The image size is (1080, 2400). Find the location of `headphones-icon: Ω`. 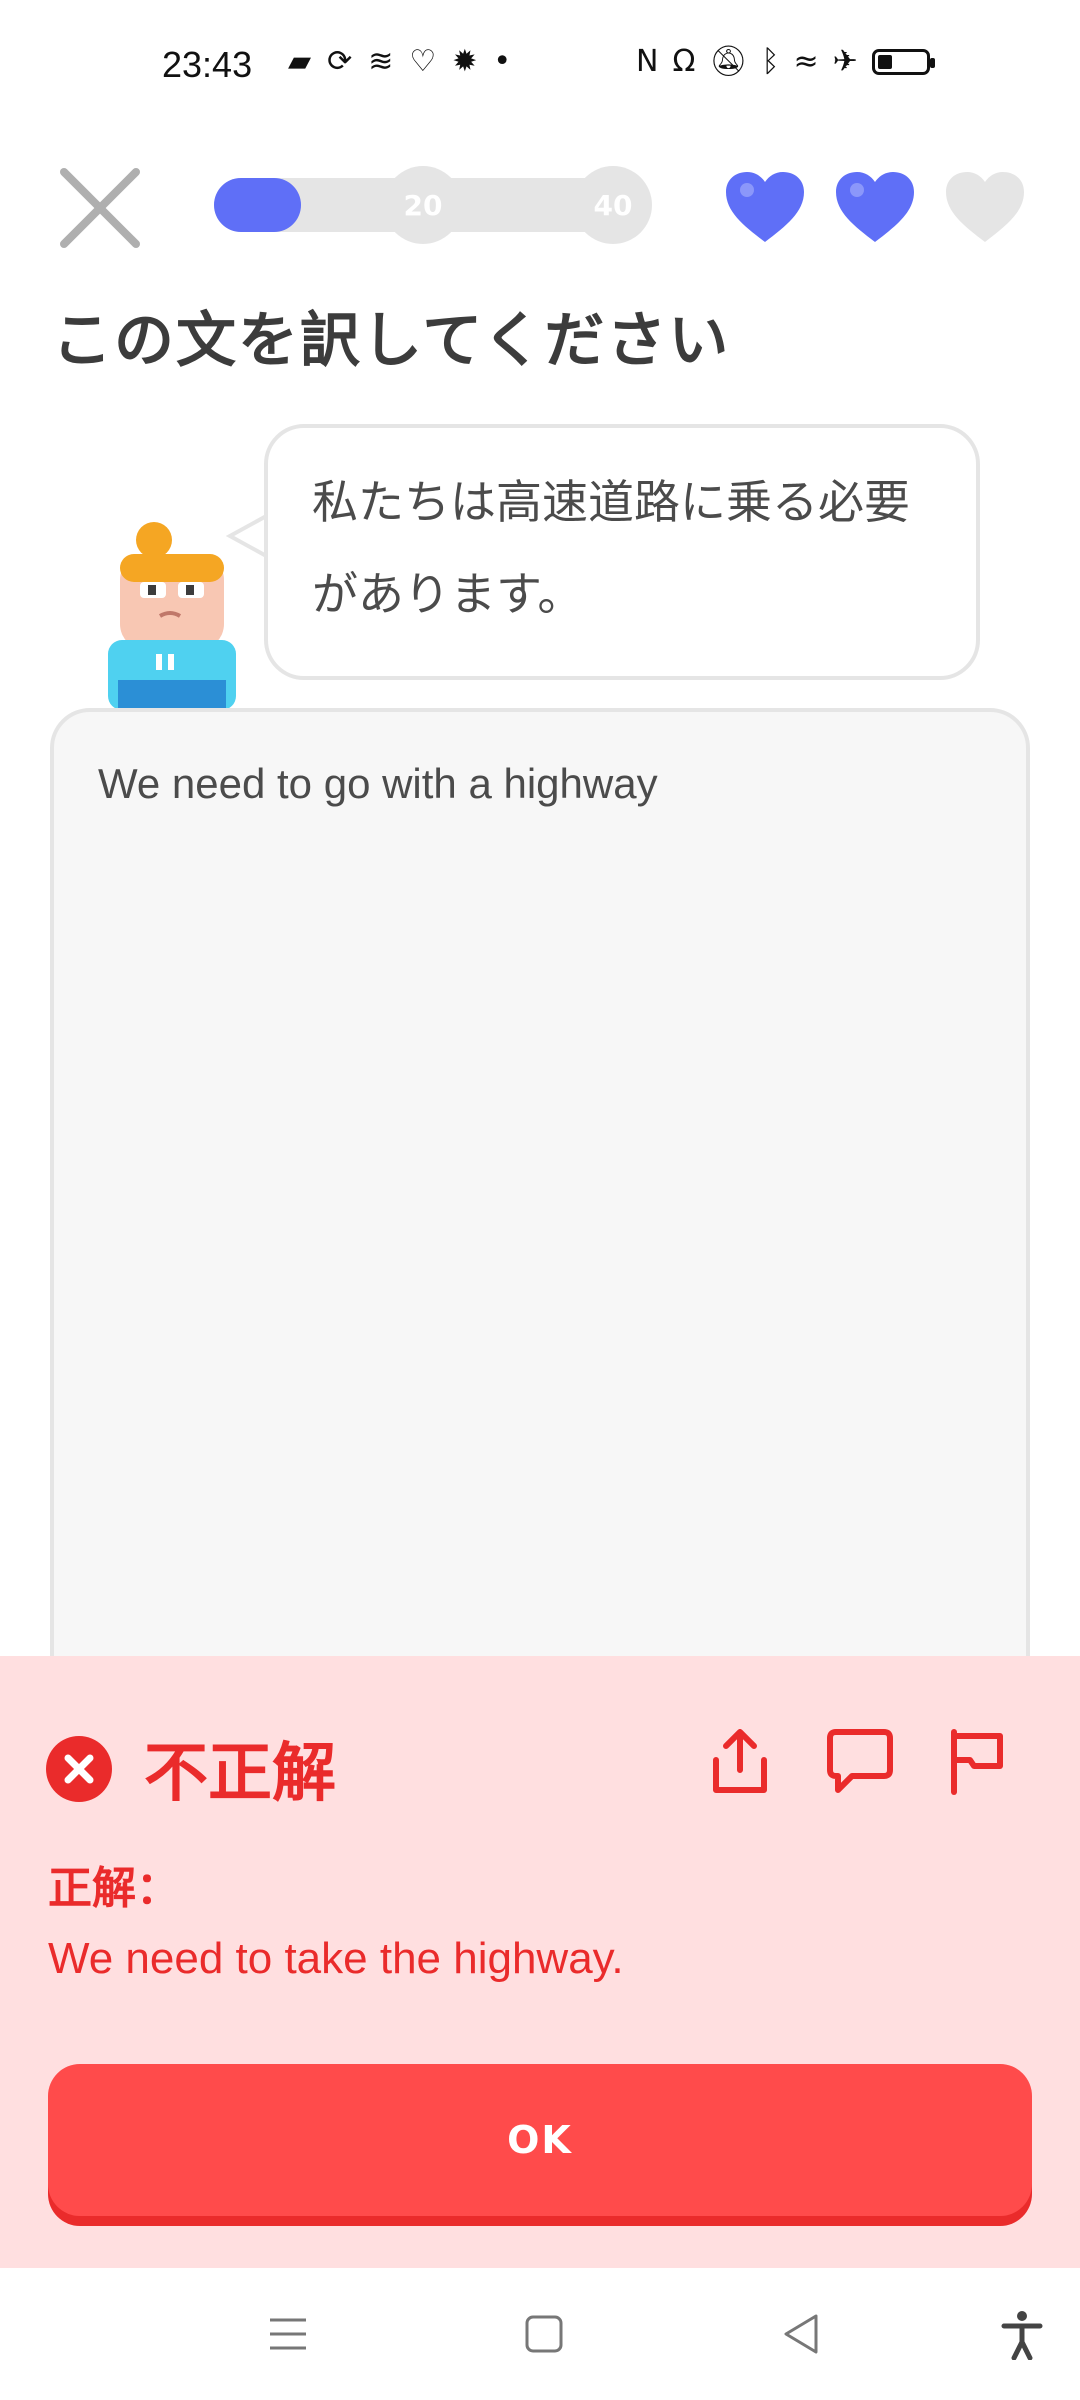

headphones-icon: Ω is located at coordinates (684, 61).